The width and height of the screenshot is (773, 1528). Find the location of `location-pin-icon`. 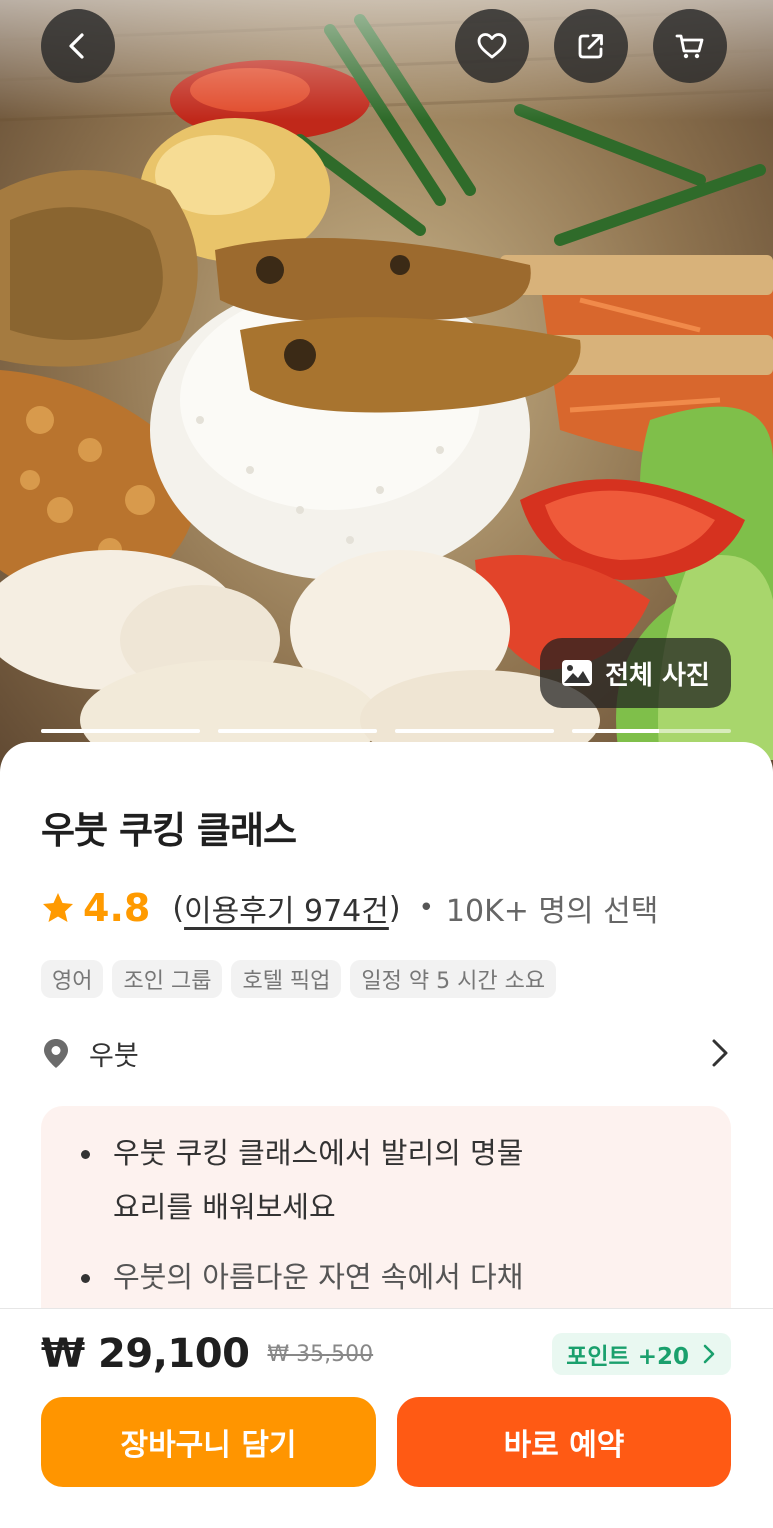

location-pin-icon is located at coordinates (56, 1053).